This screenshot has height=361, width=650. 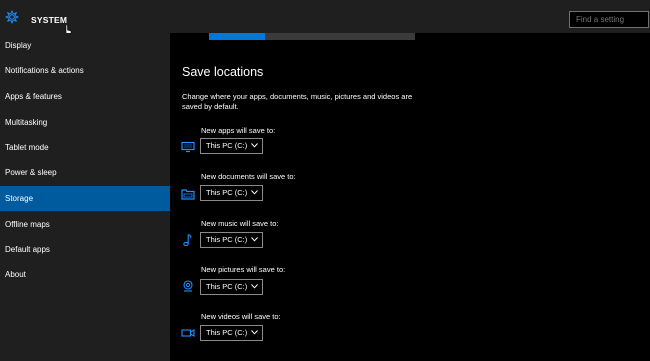 I want to click on apps-location-dropdown: This PC (C:), so click(x=231, y=146).